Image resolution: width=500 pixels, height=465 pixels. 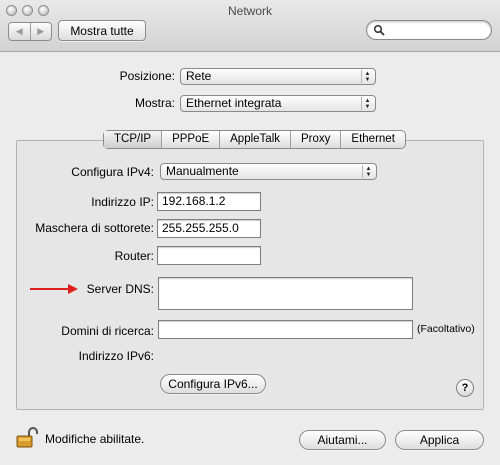 What do you see at coordinates (315, 139) in the screenshot?
I see `tab-proxy: Proxy` at bounding box center [315, 139].